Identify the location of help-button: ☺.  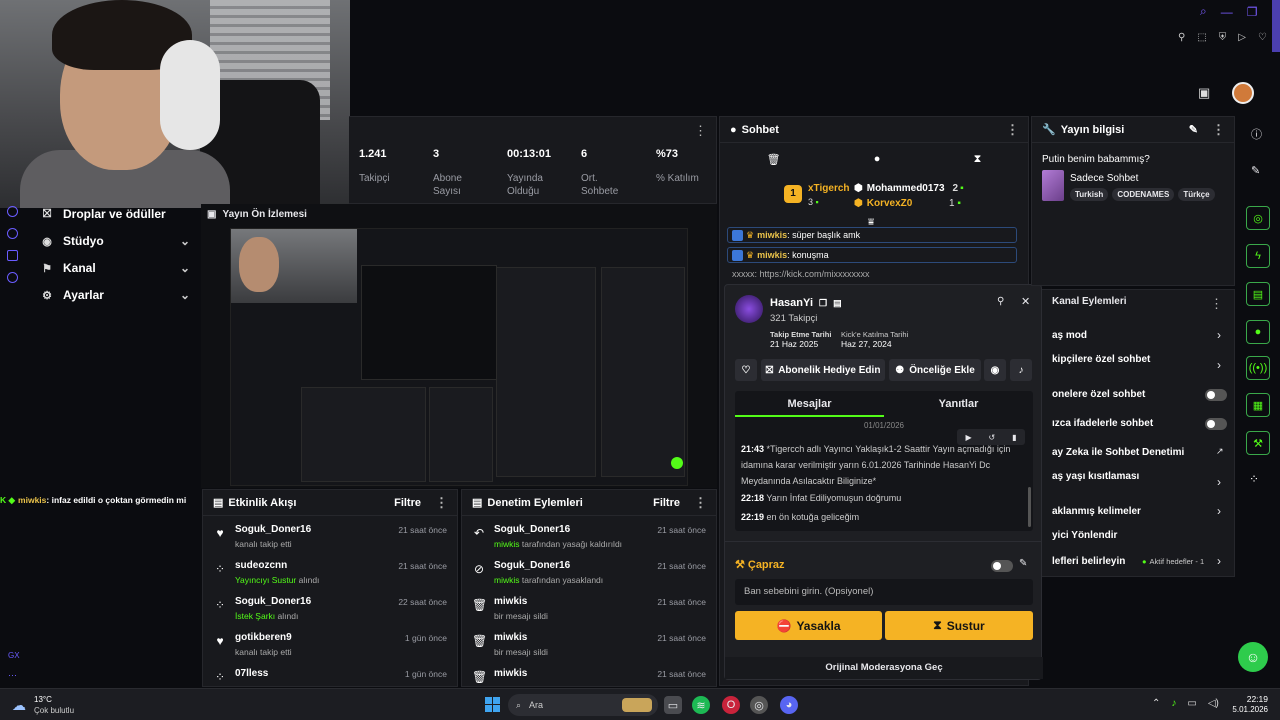
(1253, 657).